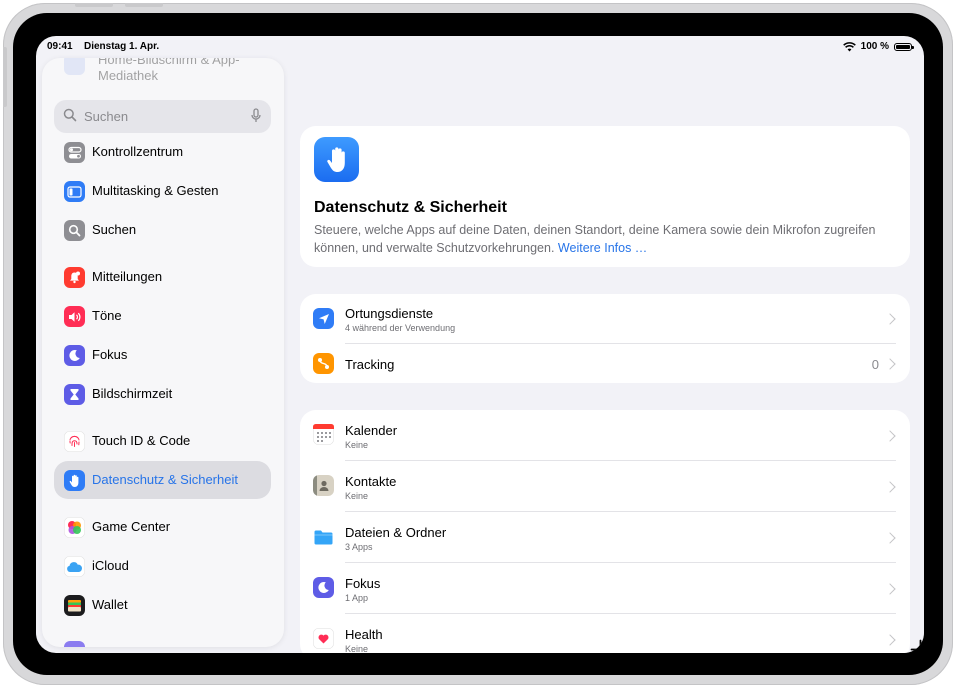 The width and height of the screenshot is (960, 692). What do you see at coordinates (605, 486) in the screenshot?
I see `row-kontakte: Kontakte Keine` at bounding box center [605, 486].